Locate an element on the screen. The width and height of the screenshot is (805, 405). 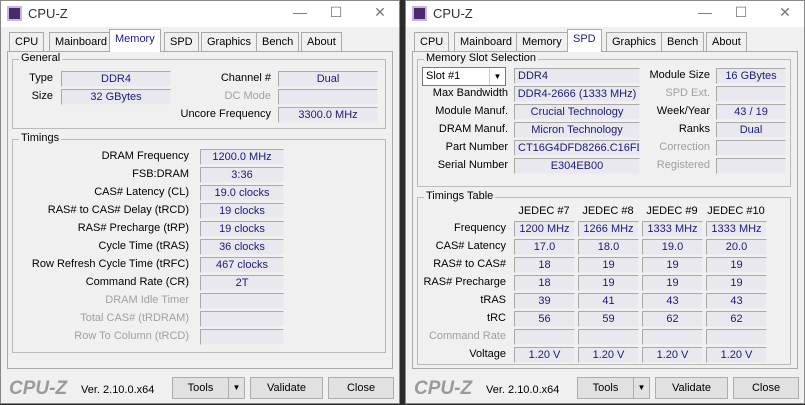
tools-label: Tools is located at coordinates (200, 388).